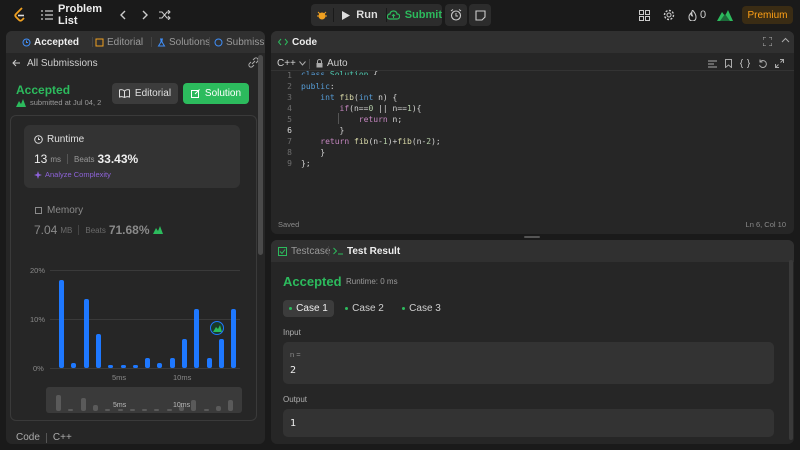  Describe the element at coordinates (332, 63) in the screenshot. I see `auto-mode: Auto` at that location.